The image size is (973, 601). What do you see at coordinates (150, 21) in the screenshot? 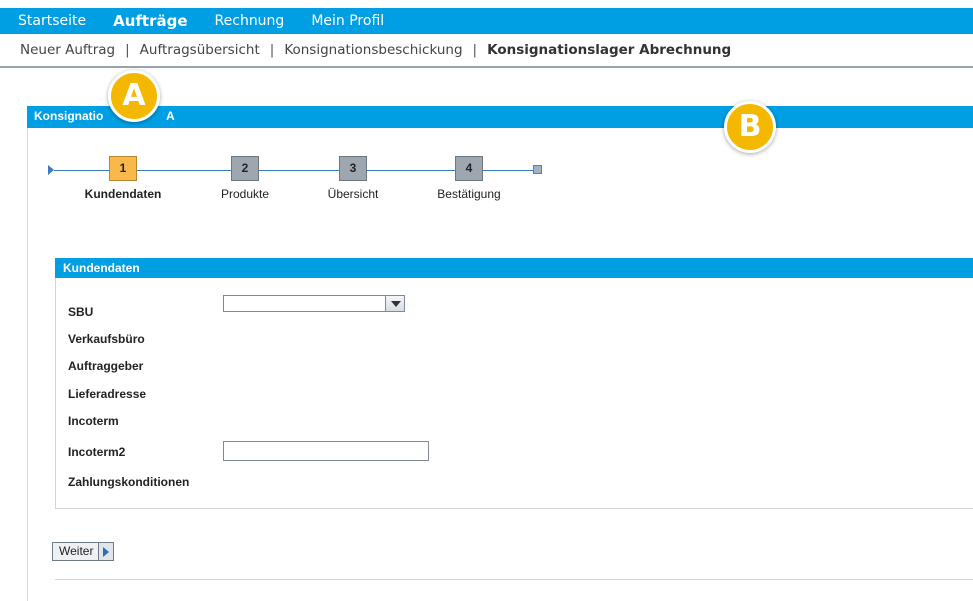
I see `nav-auftraege: Aufträge` at bounding box center [150, 21].